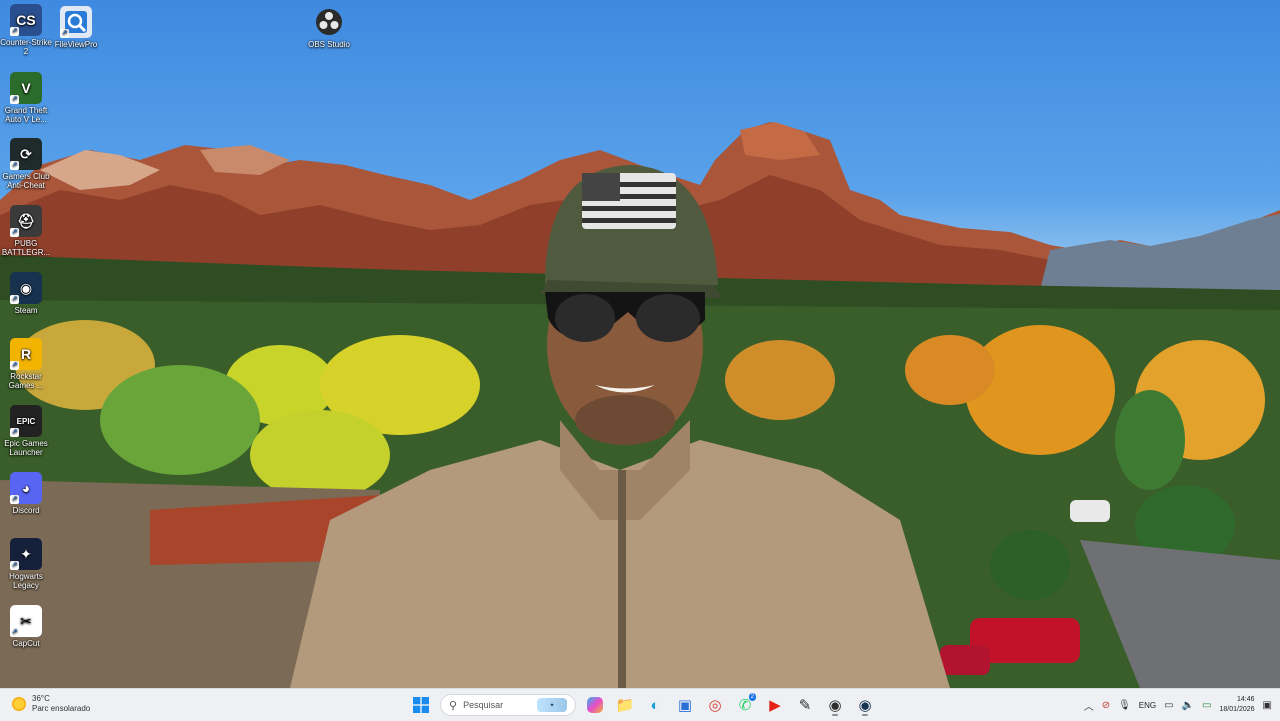 The image size is (1280, 721). I want to click on system-tray: ︿ ⊘ 🎙 ENG ▭ 🔈 ▭ 14:46 18/01/2026 ▣, so click(1178, 705).